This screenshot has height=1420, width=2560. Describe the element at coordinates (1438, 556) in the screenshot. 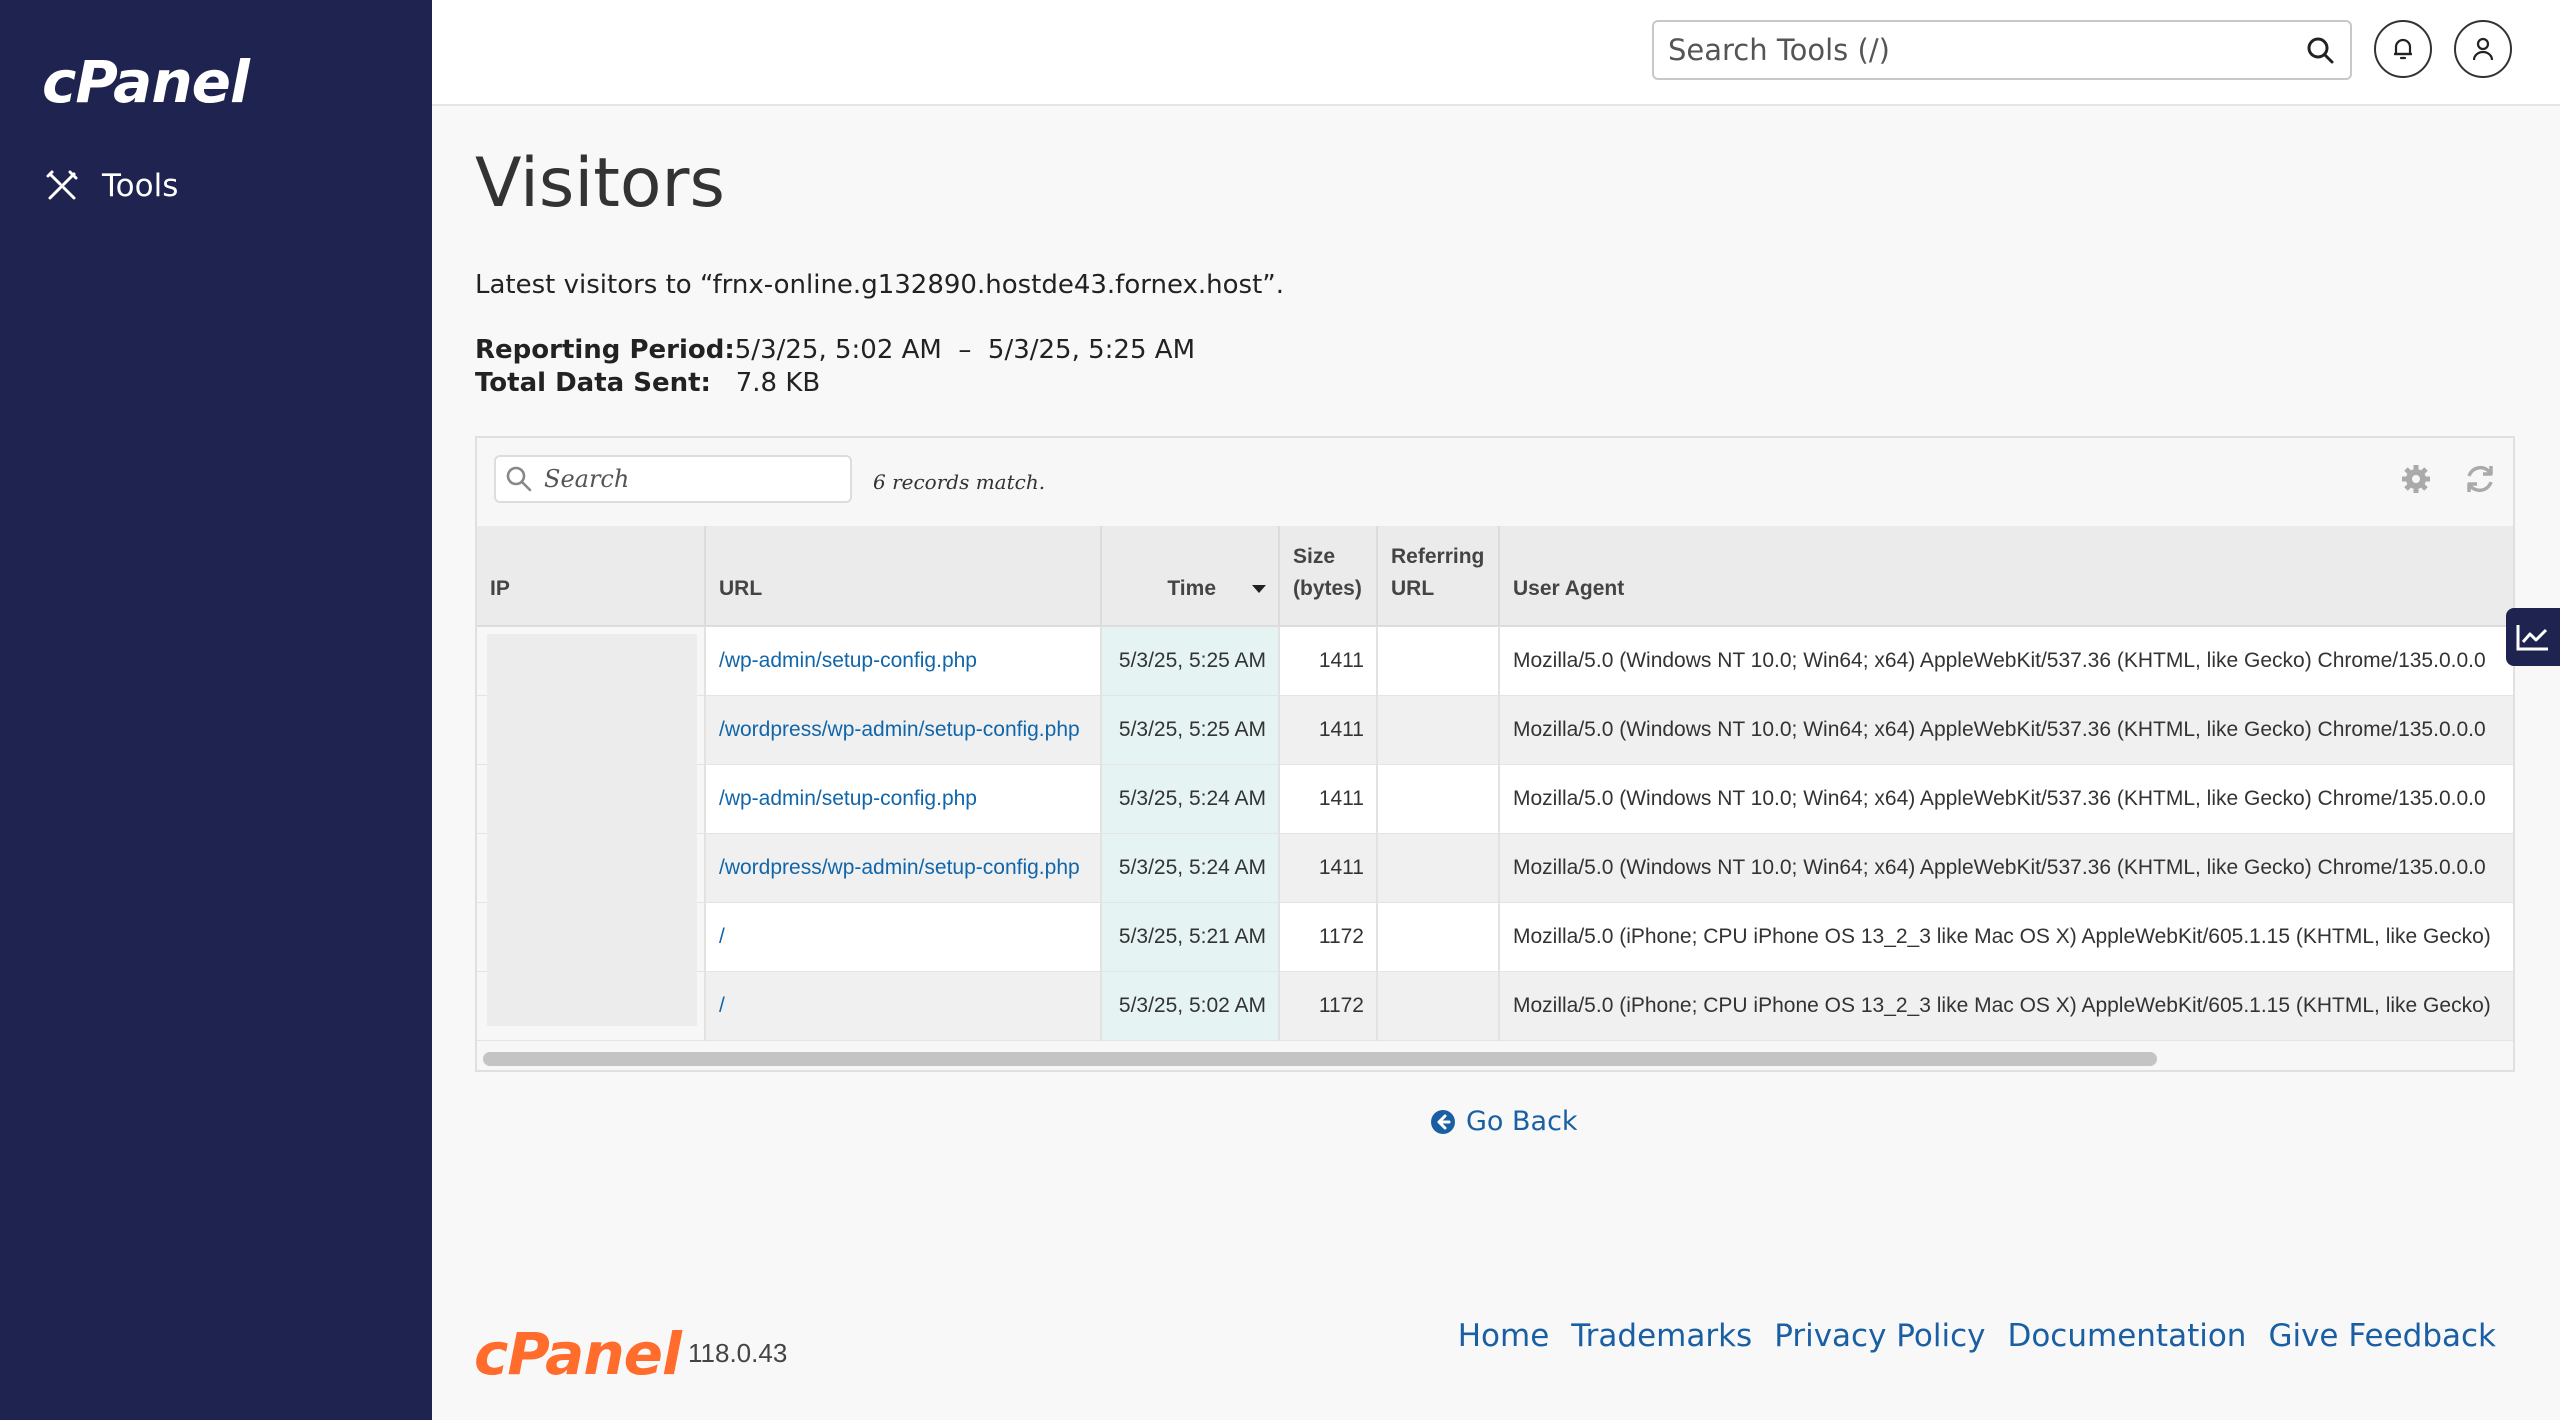

I see `column-header-ref-line1: Referring` at that location.